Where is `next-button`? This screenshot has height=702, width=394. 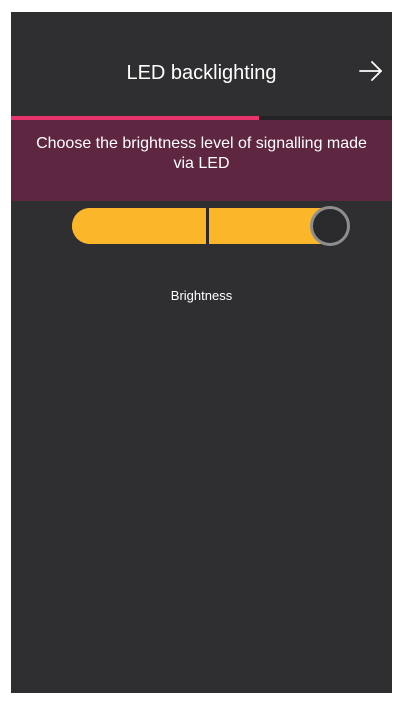
next-button is located at coordinates (371, 71).